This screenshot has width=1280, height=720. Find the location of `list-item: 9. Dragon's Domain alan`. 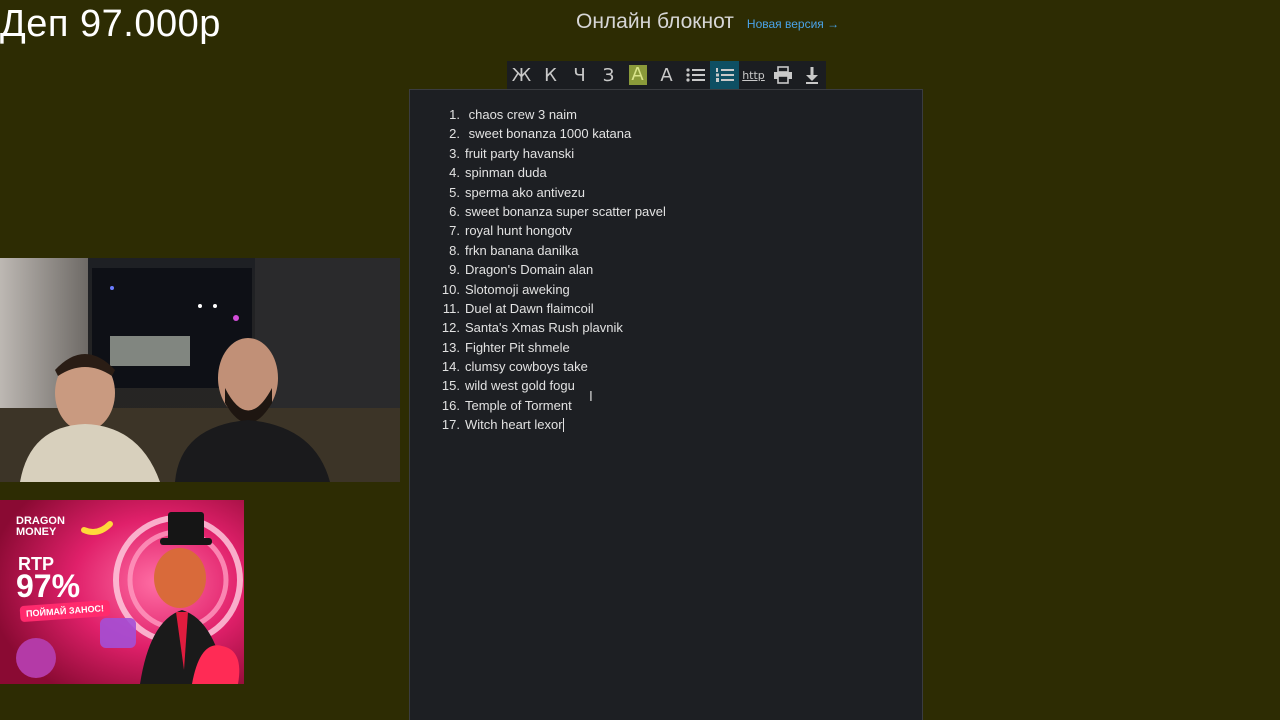

list-item: 9. Dragon's Domain alan is located at coordinates (553, 269).